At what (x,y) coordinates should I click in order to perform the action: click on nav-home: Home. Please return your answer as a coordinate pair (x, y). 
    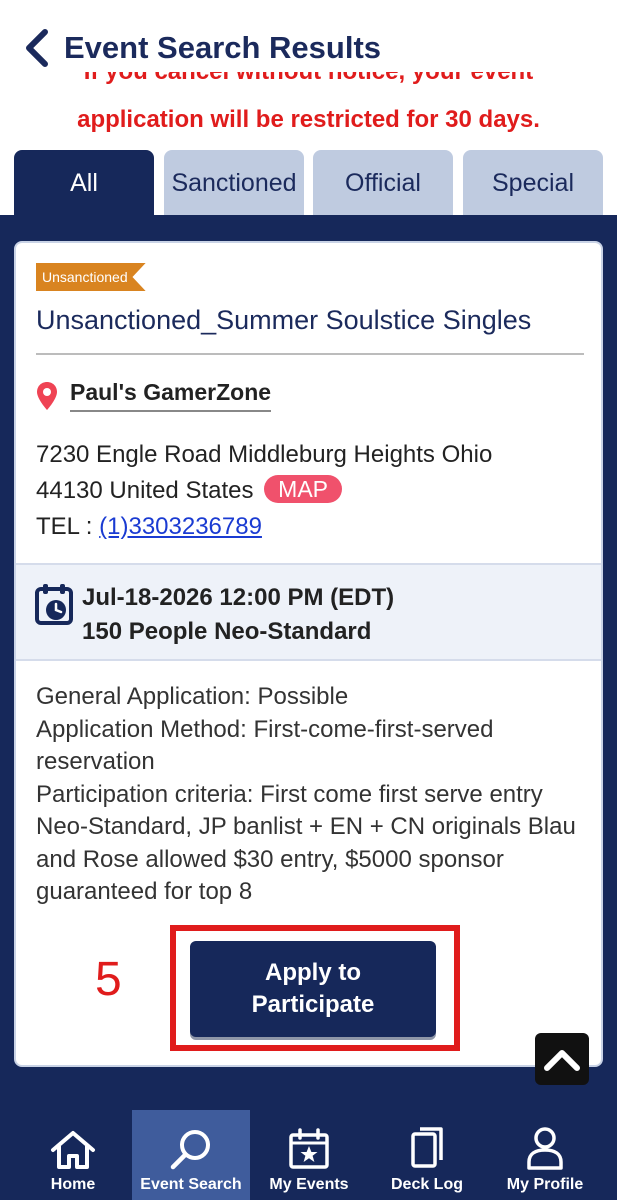
    Looking at the image, I should click on (73, 1155).